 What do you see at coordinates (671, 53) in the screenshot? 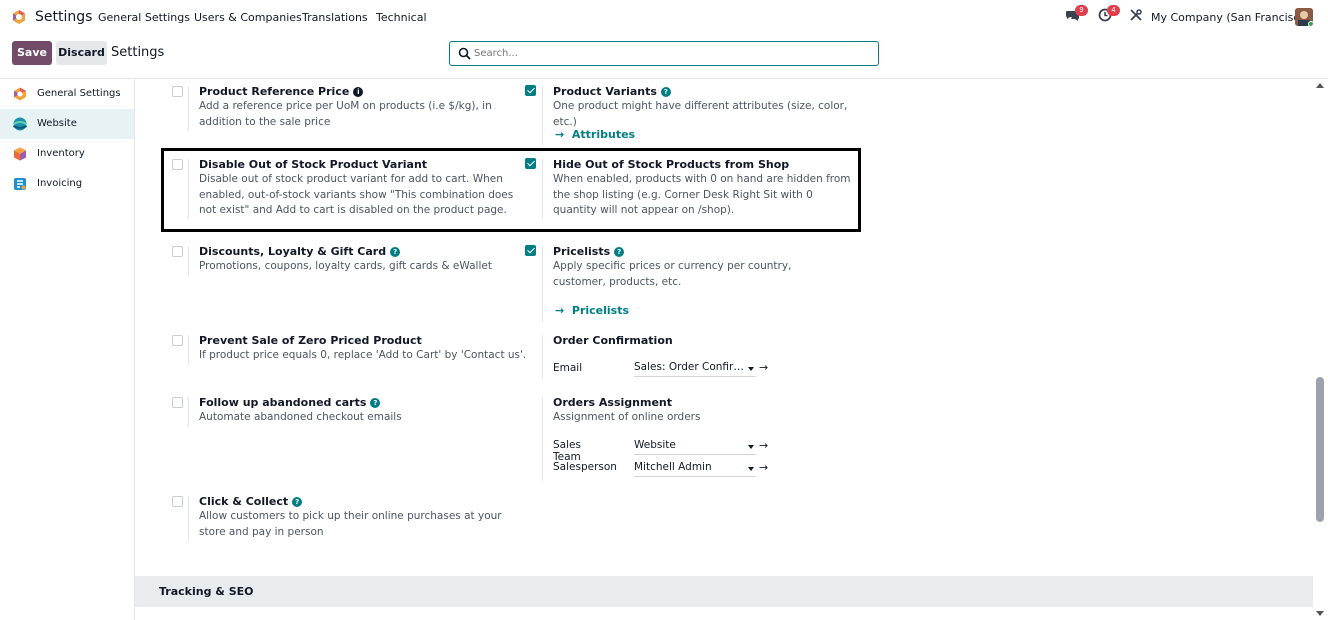
I see `search-input` at bounding box center [671, 53].